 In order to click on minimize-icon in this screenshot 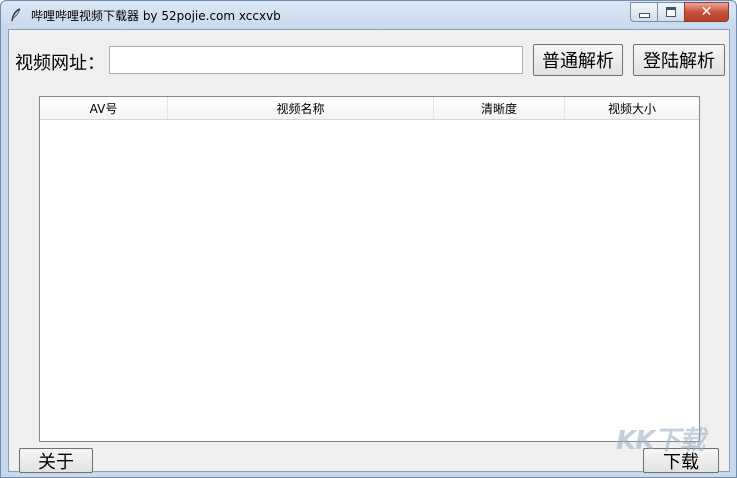, I will do `click(644, 15)`.